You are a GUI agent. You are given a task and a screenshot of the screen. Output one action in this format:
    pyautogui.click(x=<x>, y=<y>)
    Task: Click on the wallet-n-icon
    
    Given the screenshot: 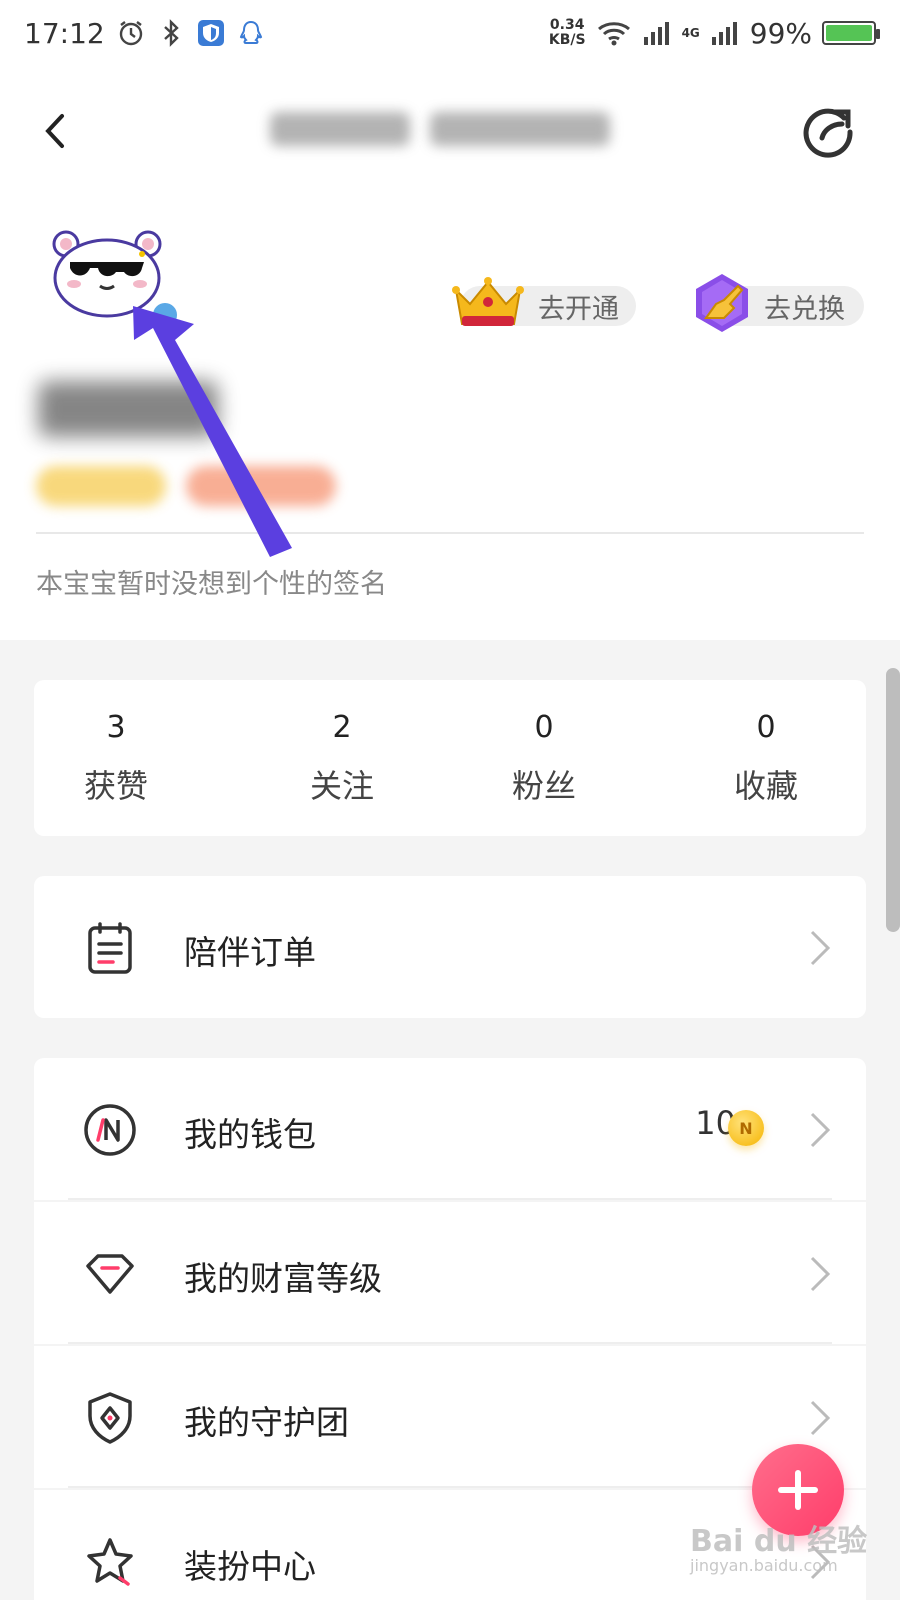 What is the action you would take?
    pyautogui.click(x=110, y=1130)
    